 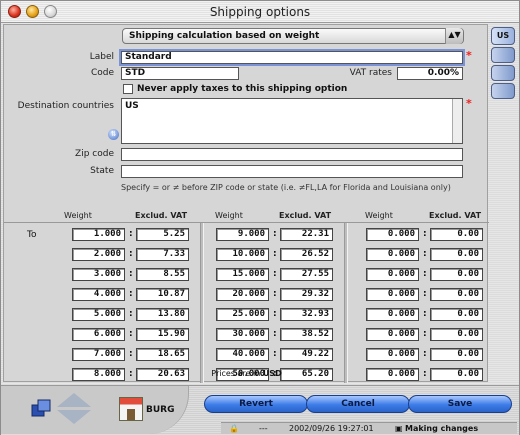 I want to click on destination-countries-label: Destination countries, so click(x=65, y=106).